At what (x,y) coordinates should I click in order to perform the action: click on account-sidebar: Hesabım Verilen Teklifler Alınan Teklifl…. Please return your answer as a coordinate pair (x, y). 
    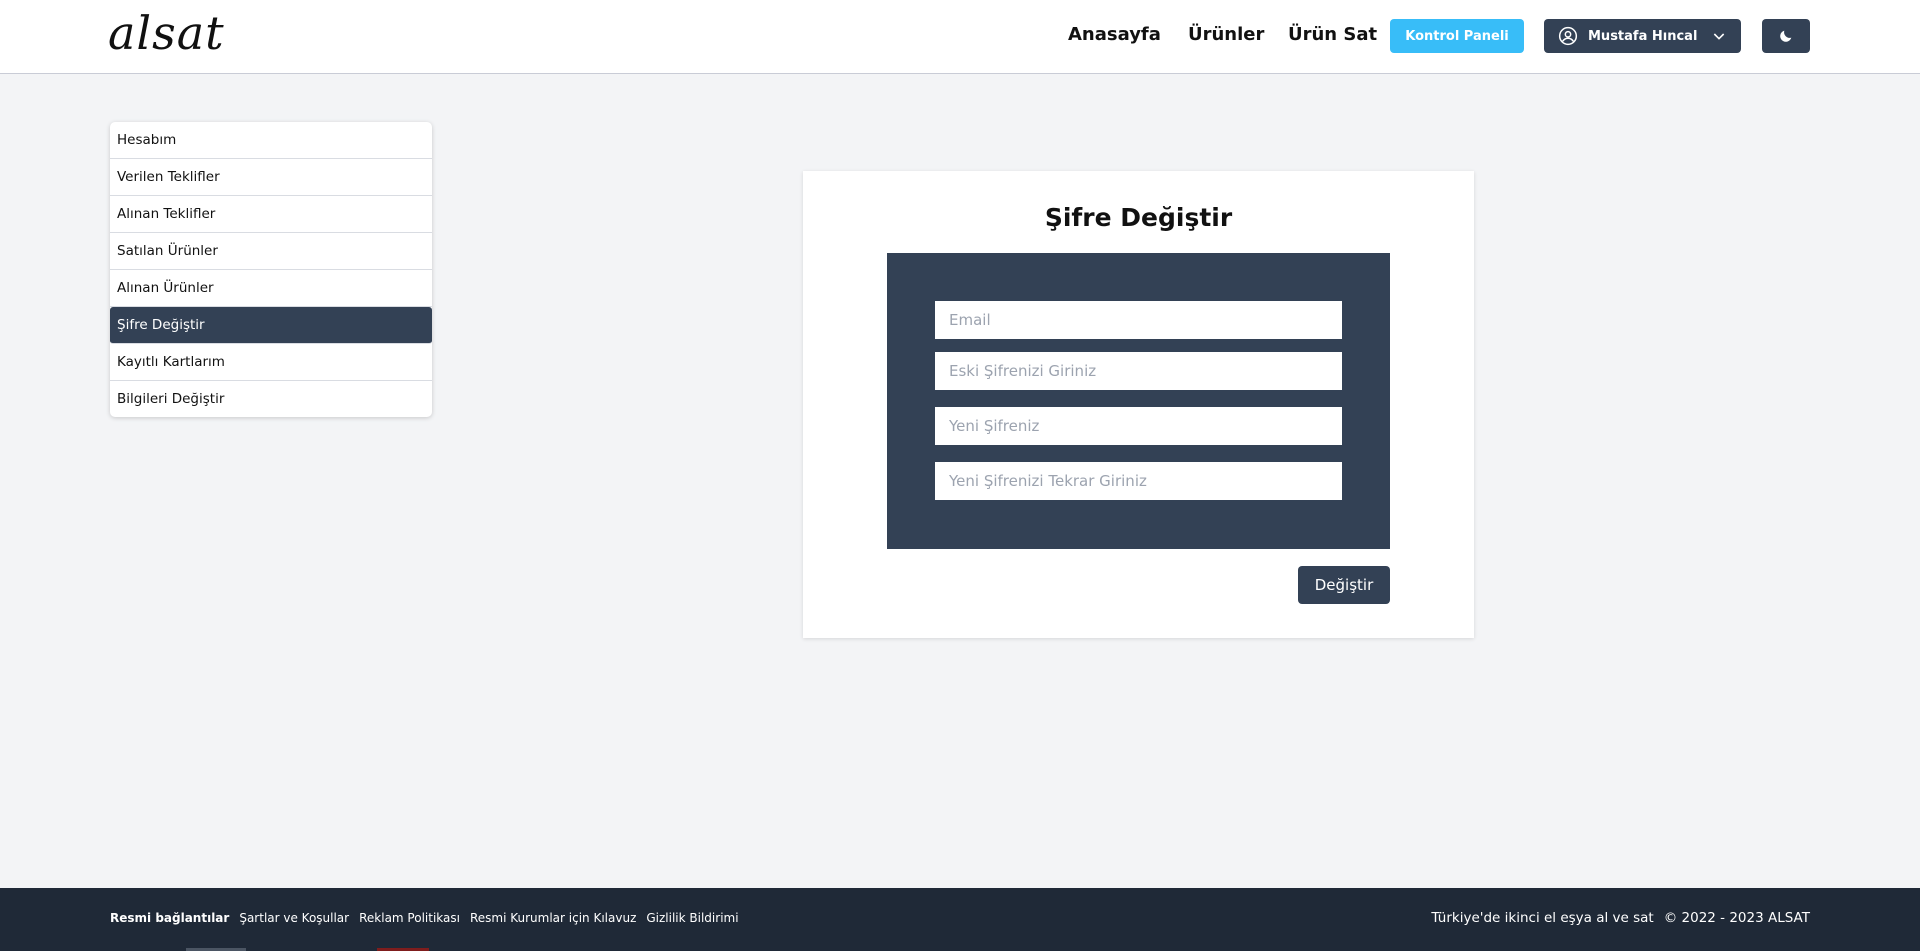
    Looking at the image, I should click on (271, 269).